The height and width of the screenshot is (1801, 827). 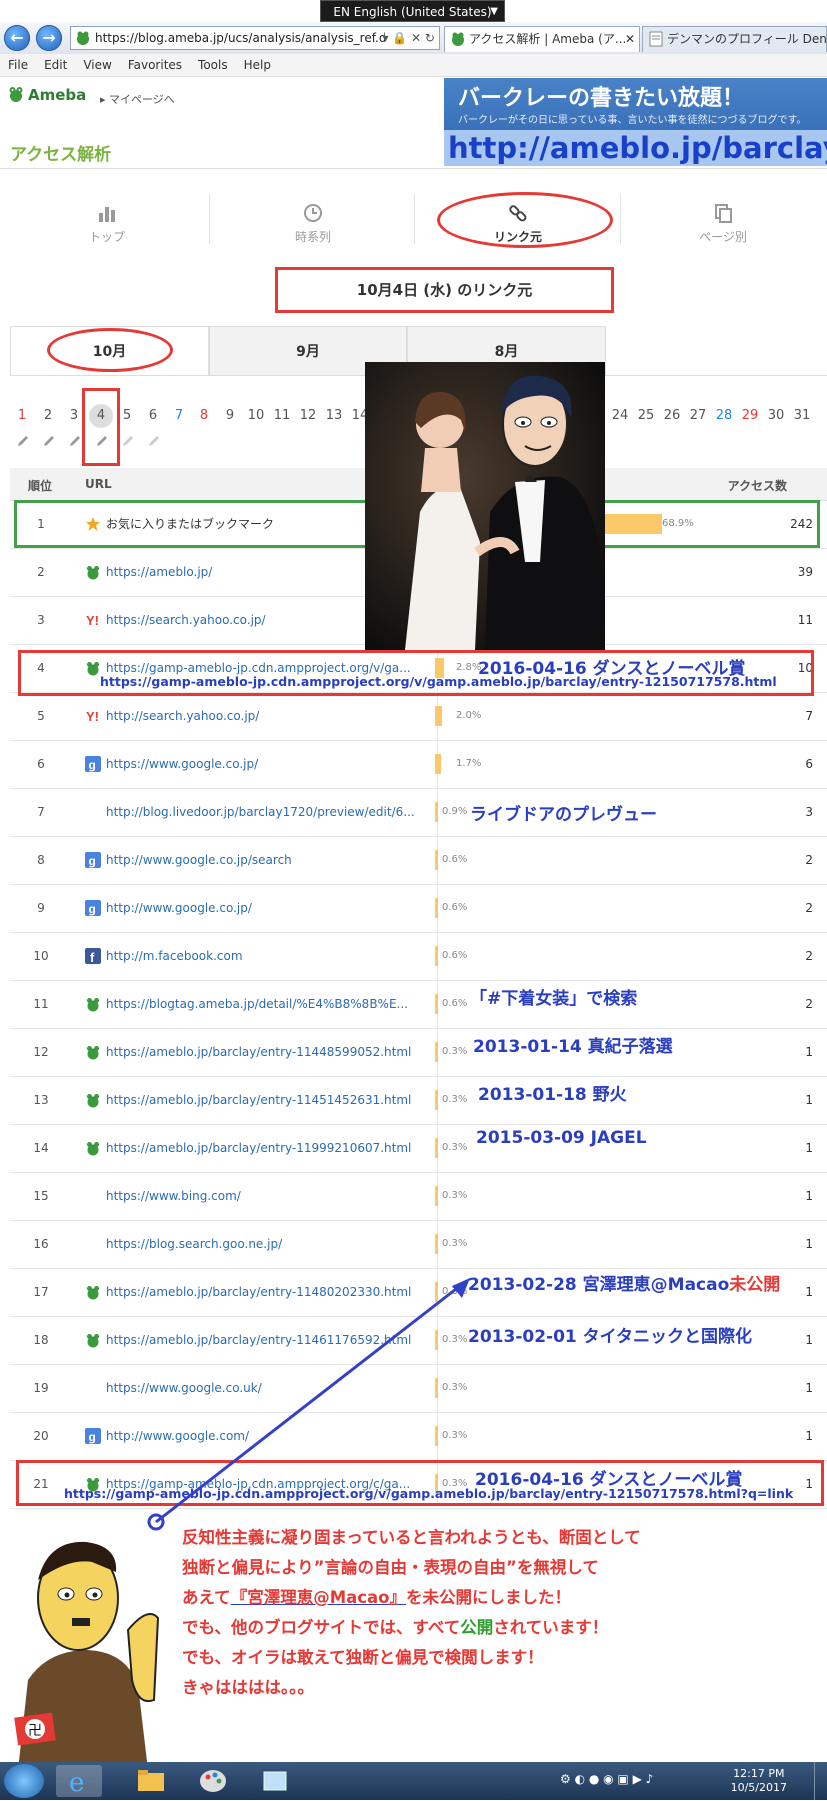 What do you see at coordinates (755, 1285) in the screenshot?
I see `annotation-row17-unpublished: 未公開` at bounding box center [755, 1285].